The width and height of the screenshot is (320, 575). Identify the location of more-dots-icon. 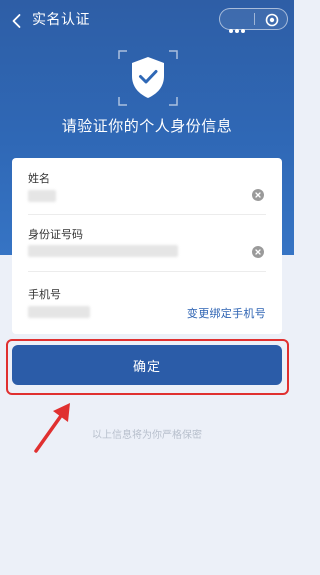
(238, 25).